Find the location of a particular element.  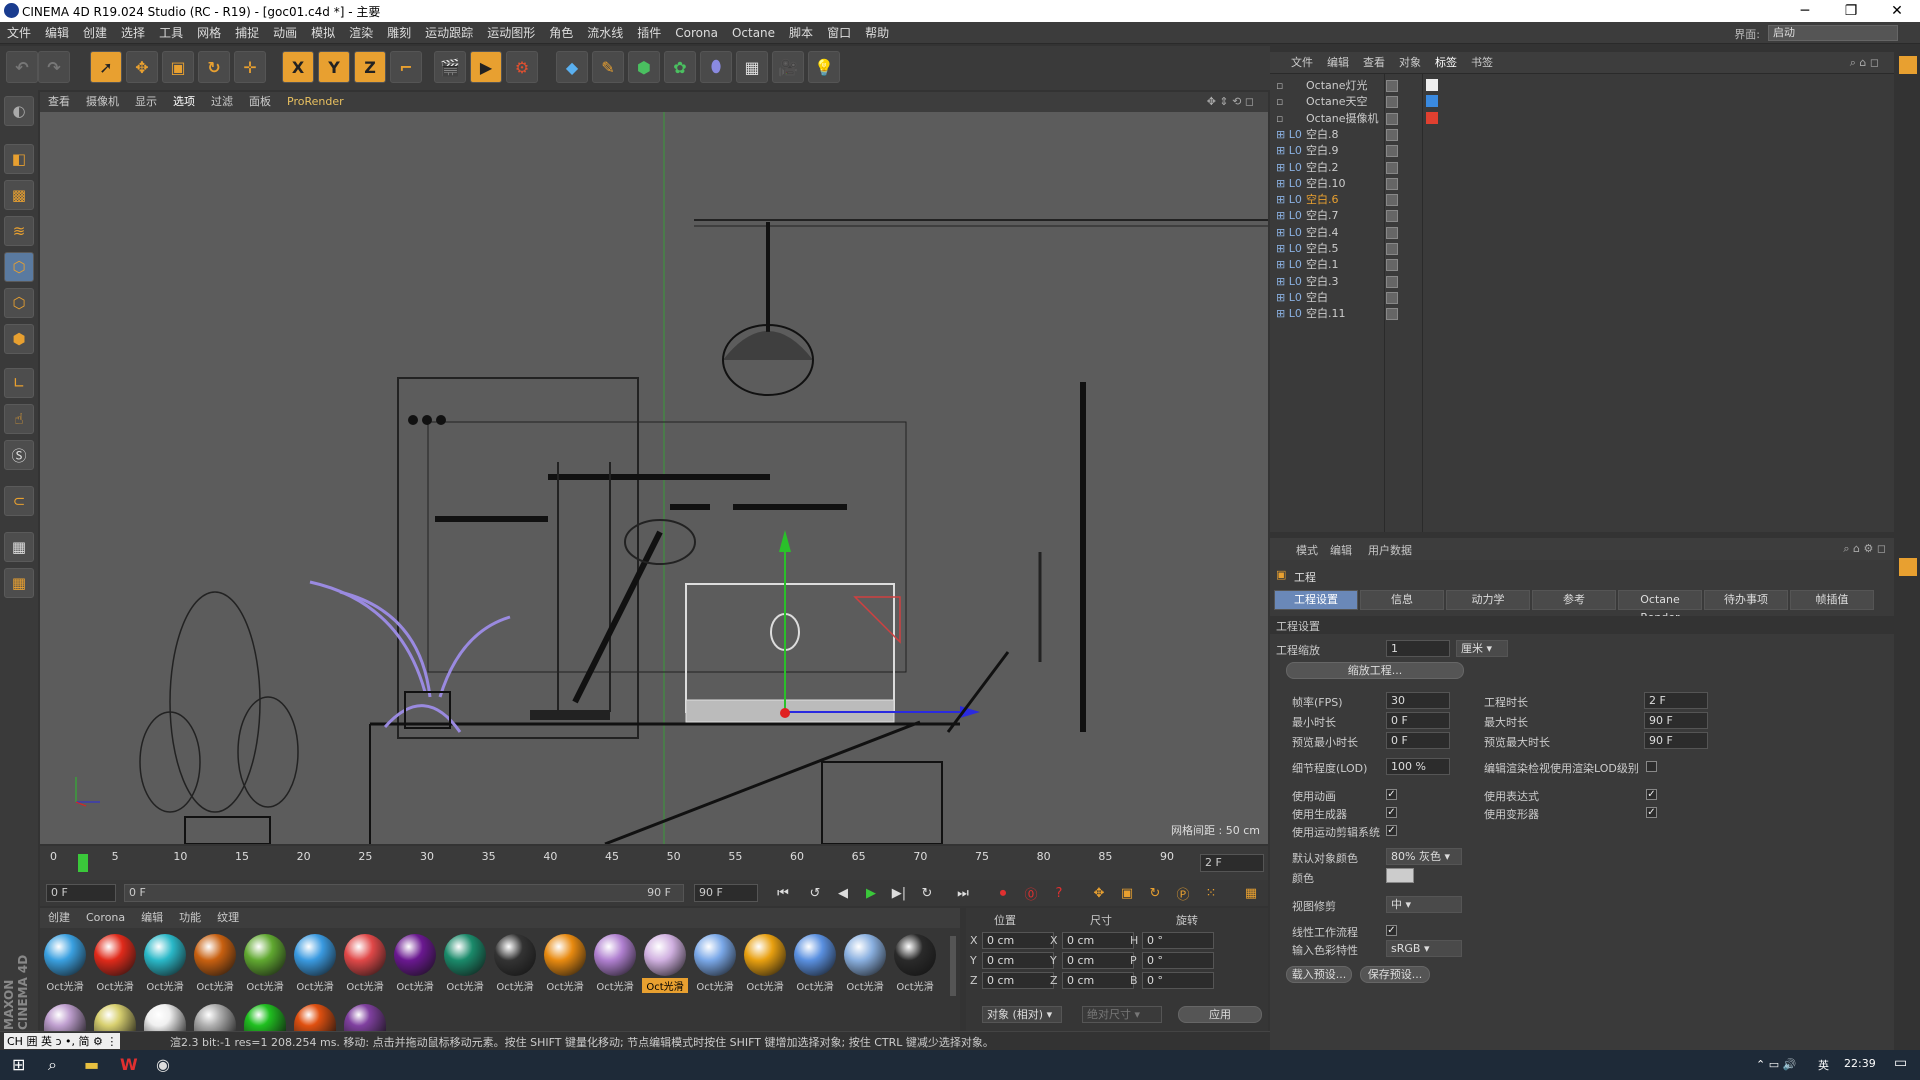

record-icon: ⏺ is located at coordinates (1003, 893).